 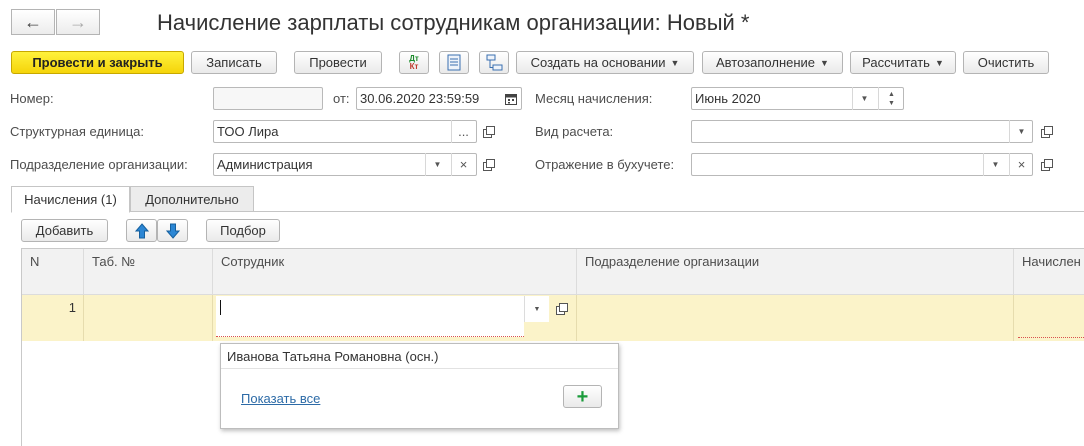 What do you see at coordinates (605, 62) in the screenshot?
I see `create-based-on-button: Создать на основании ▼` at bounding box center [605, 62].